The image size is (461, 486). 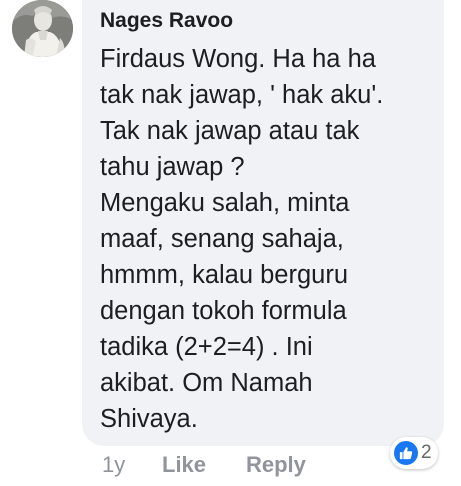 I want to click on reaction-summary: 2, so click(x=414, y=453).